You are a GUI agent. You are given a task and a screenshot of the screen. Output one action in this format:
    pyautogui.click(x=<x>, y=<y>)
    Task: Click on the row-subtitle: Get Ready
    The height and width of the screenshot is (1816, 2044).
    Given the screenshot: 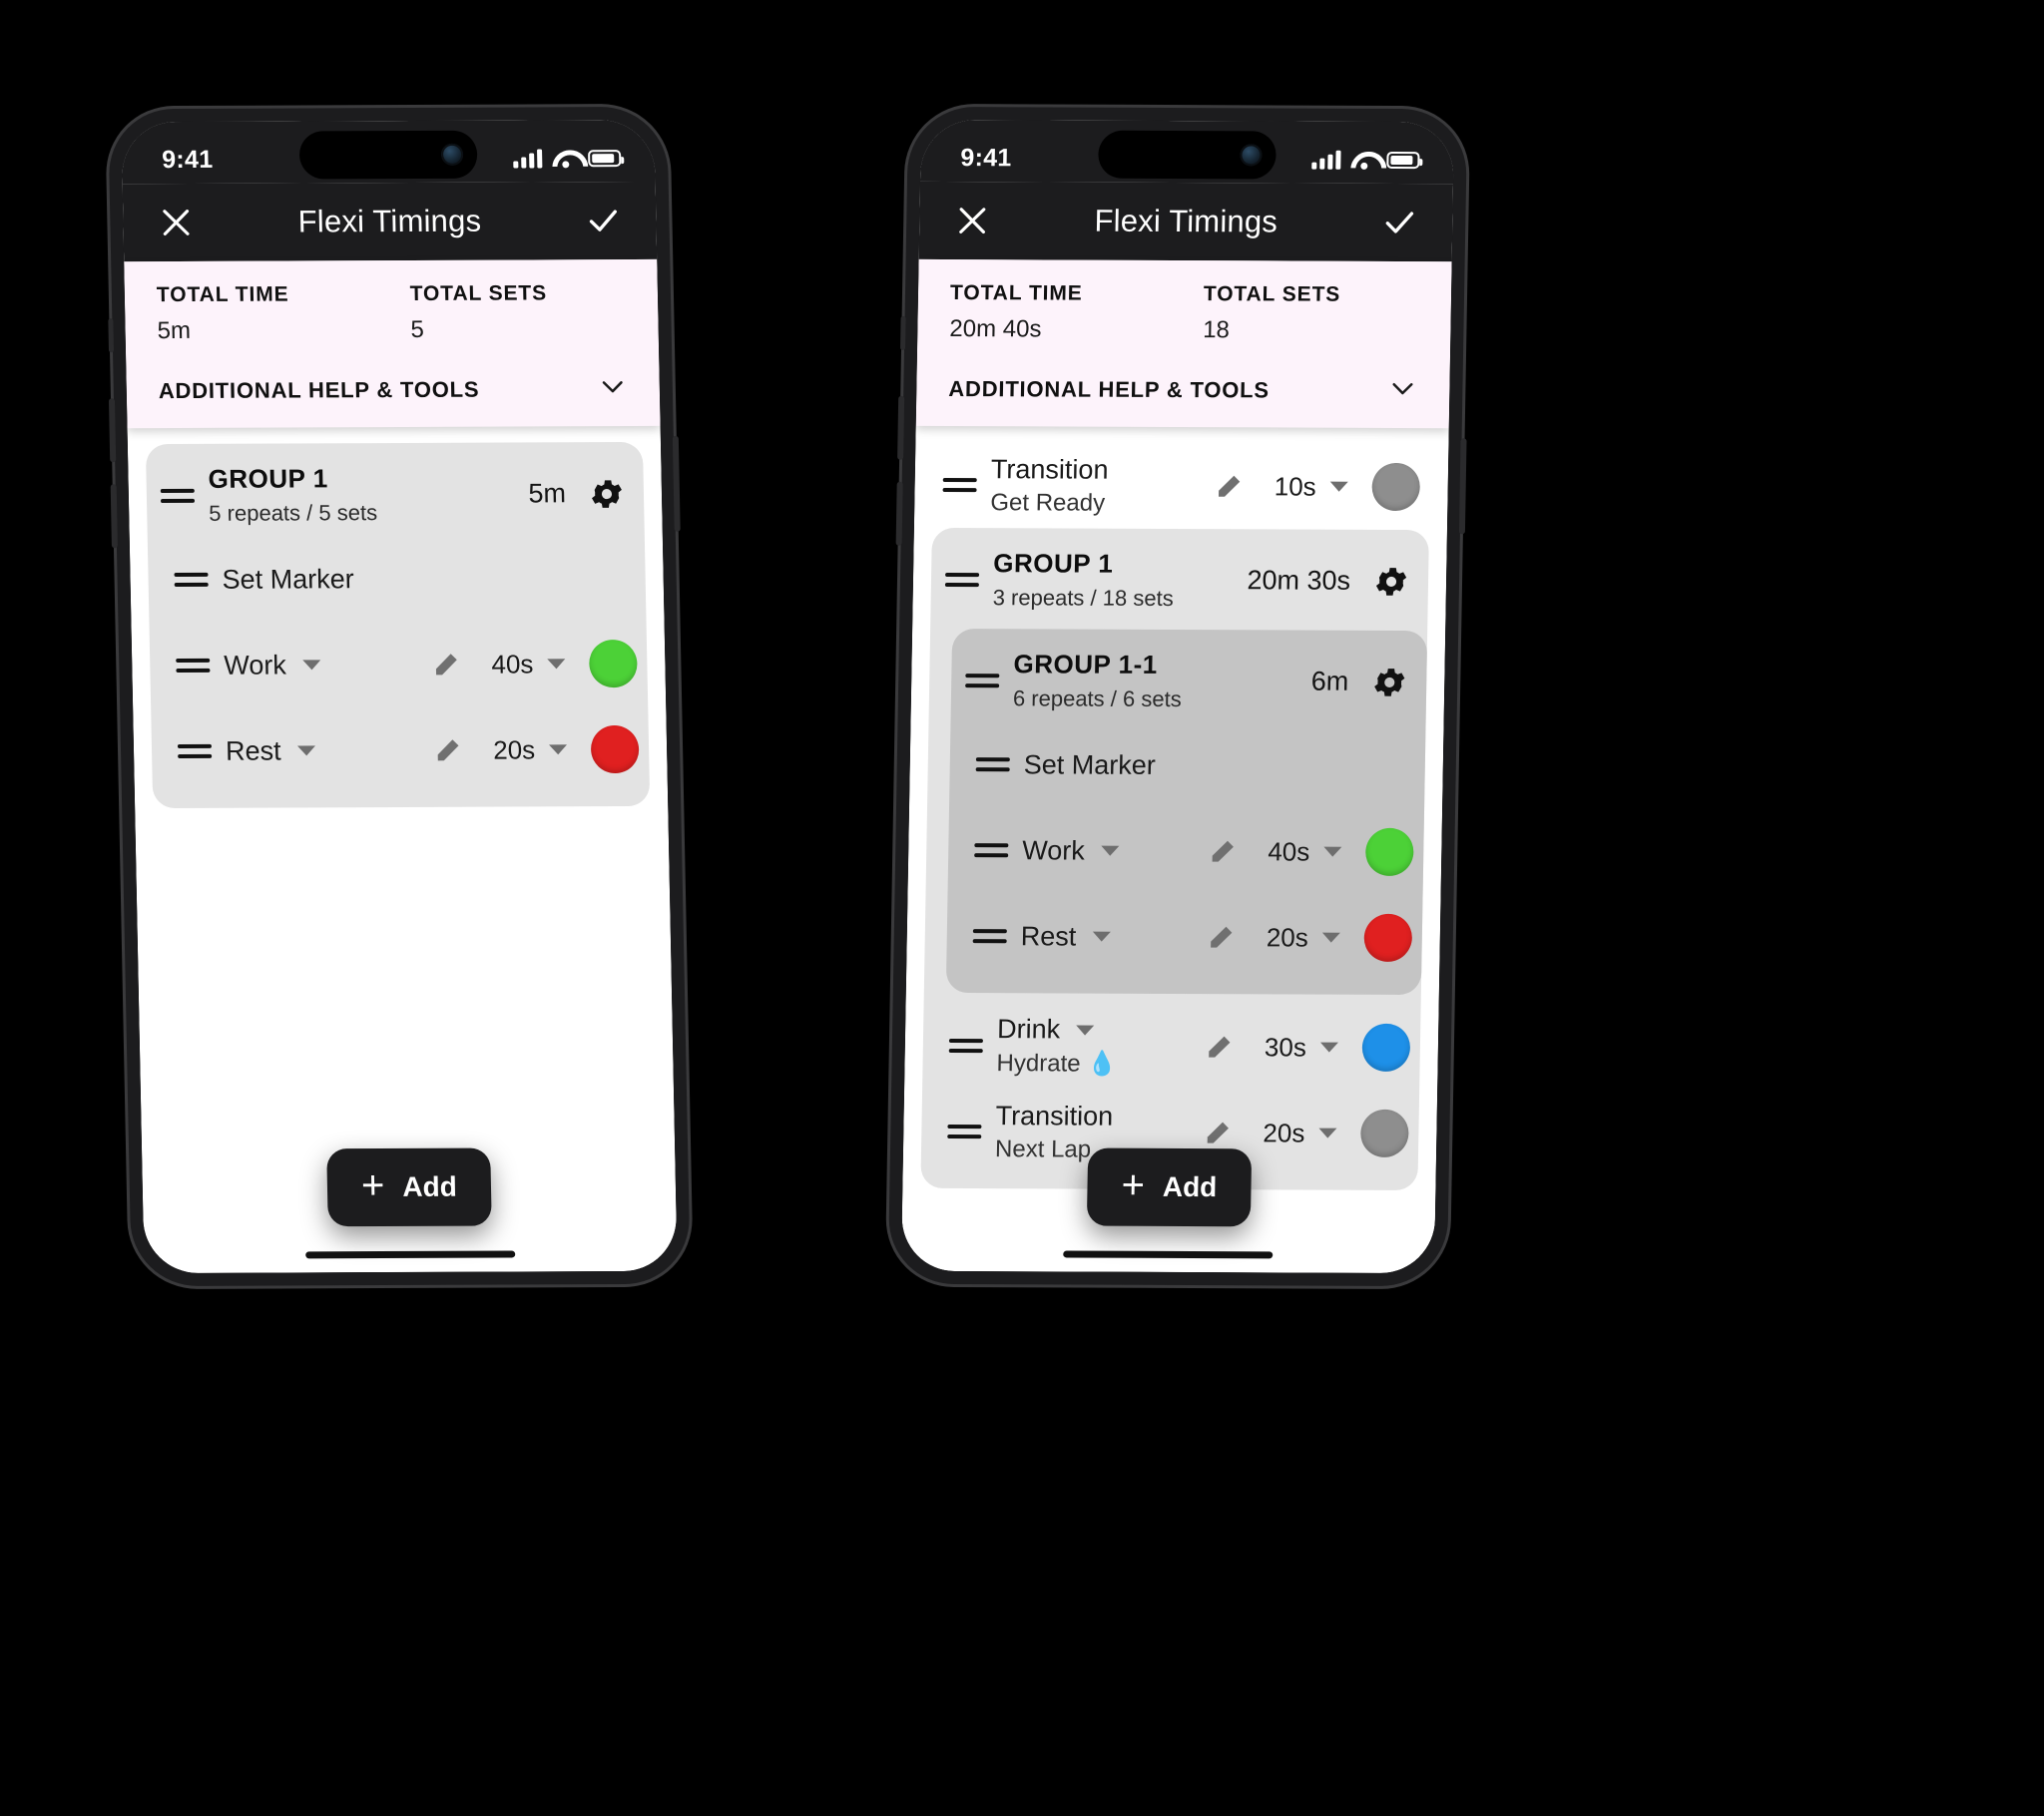 What is the action you would take?
    pyautogui.click(x=1048, y=502)
    